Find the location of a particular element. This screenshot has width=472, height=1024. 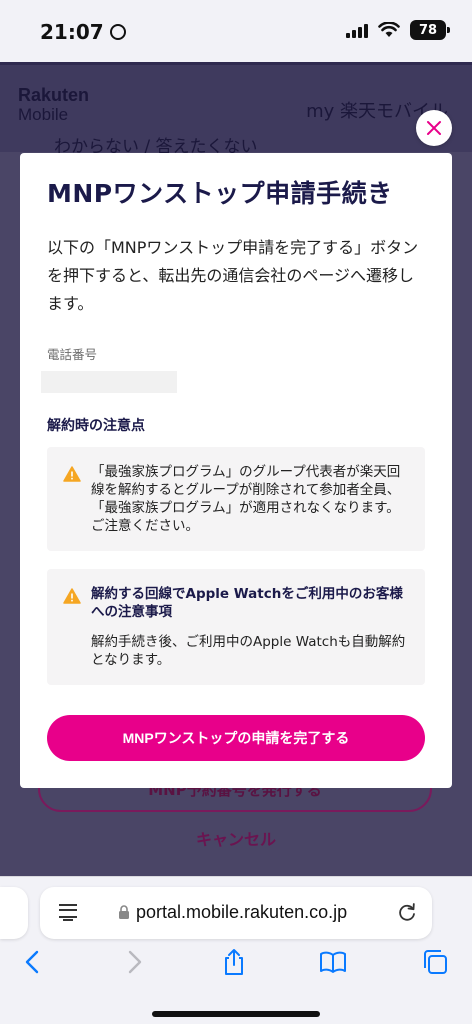

phone-number-value is located at coordinates (109, 382).